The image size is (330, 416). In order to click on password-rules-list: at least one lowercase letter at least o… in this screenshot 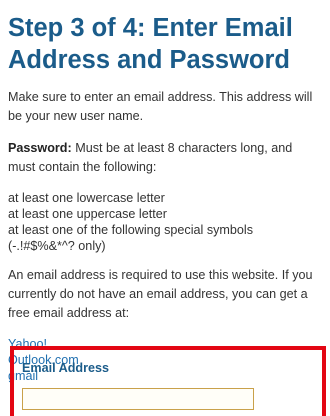, I will do `click(164, 222)`.